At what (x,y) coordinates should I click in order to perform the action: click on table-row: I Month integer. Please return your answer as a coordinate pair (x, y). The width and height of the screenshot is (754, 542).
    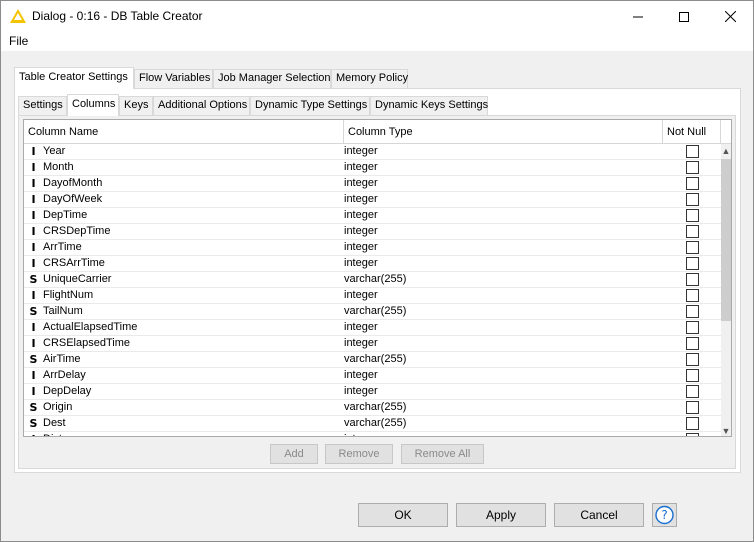
    Looking at the image, I should click on (372, 168).